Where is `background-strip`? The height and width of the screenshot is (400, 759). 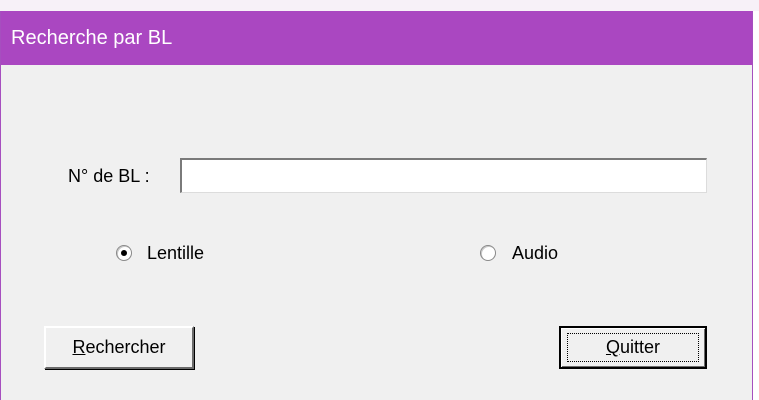 background-strip is located at coordinates (379, 5).